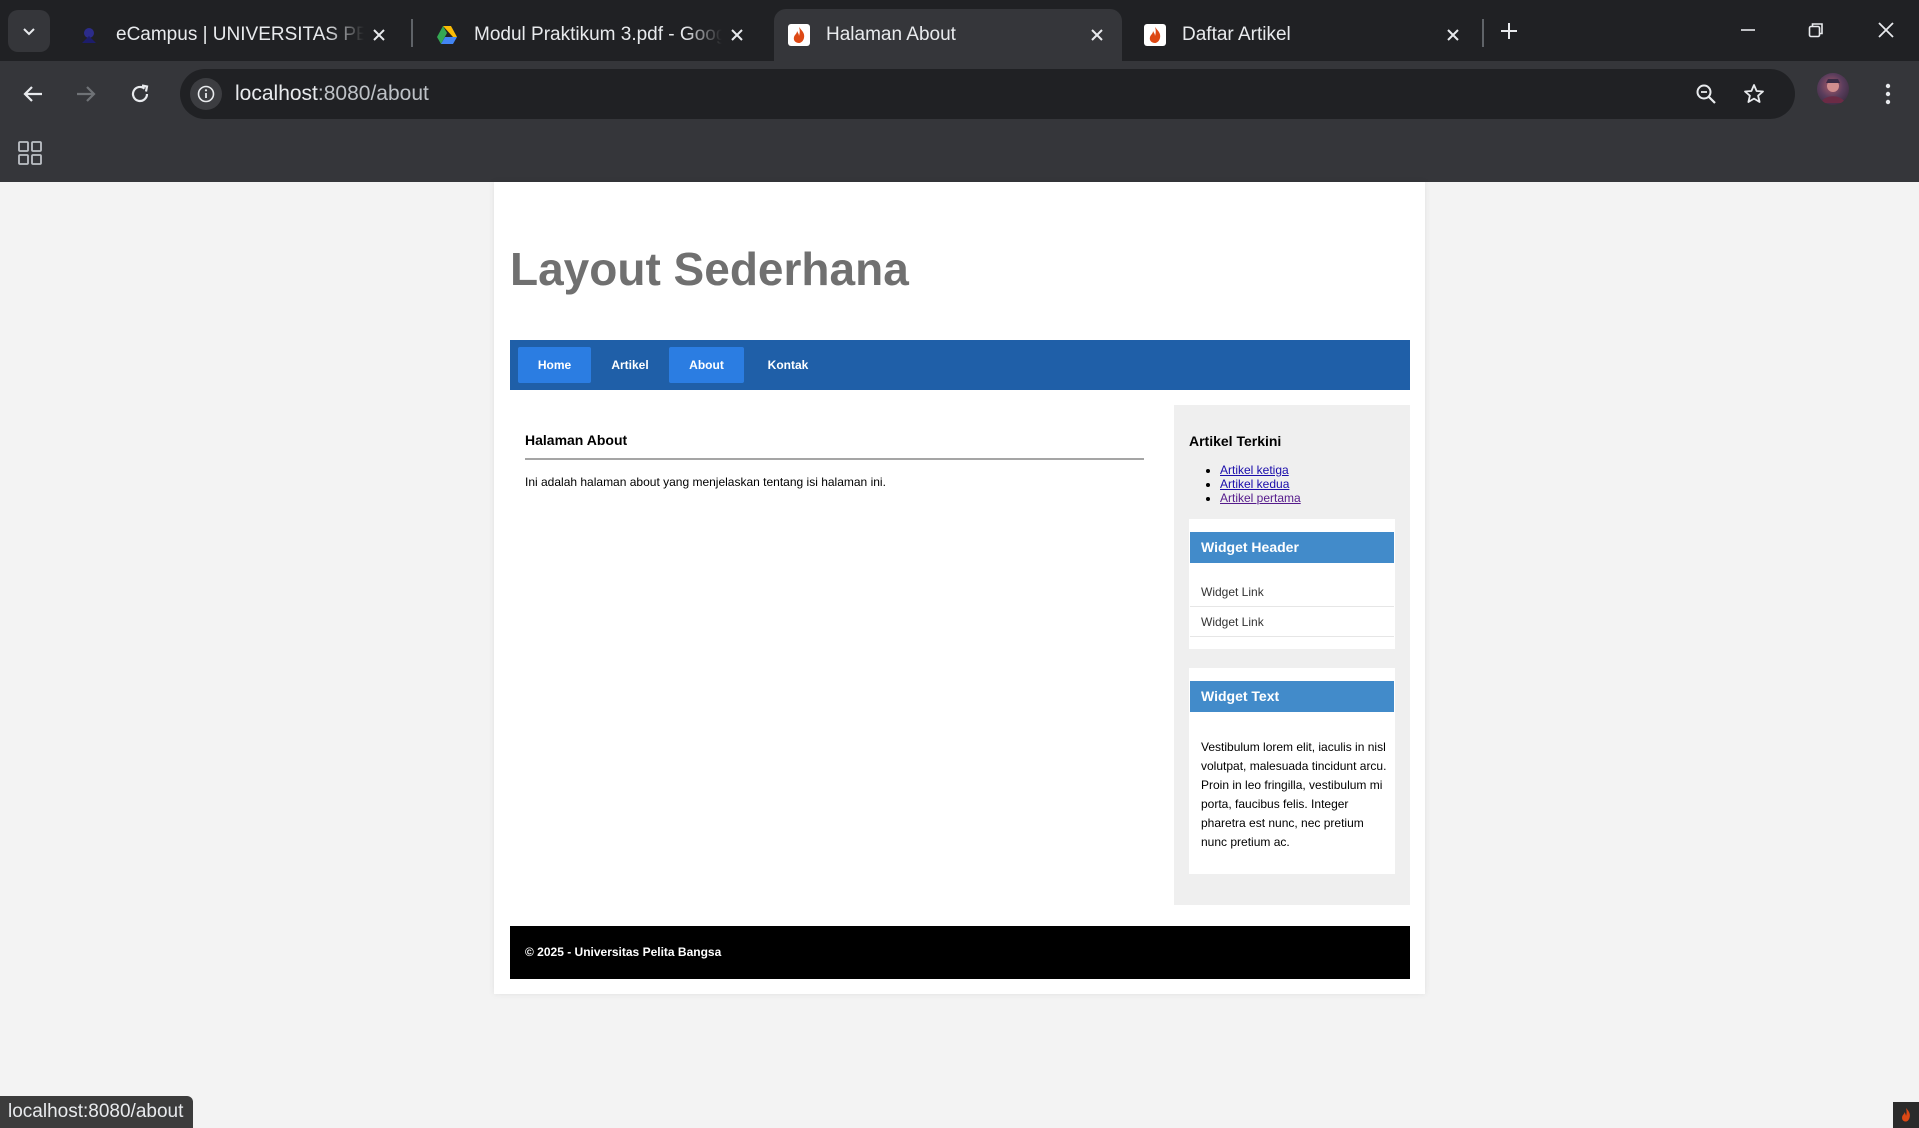 This screenshot has width=1919, height=1128. Describe the element at coordinates (1254, 484) in the screenshot. I see `article-link: Artikel kedua` at that location.